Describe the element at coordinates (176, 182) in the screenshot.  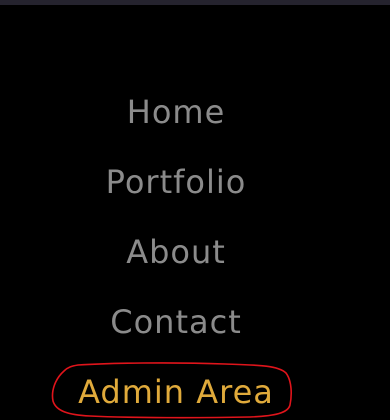
I see `nav-item-portfolio: Portfolio` at that location.